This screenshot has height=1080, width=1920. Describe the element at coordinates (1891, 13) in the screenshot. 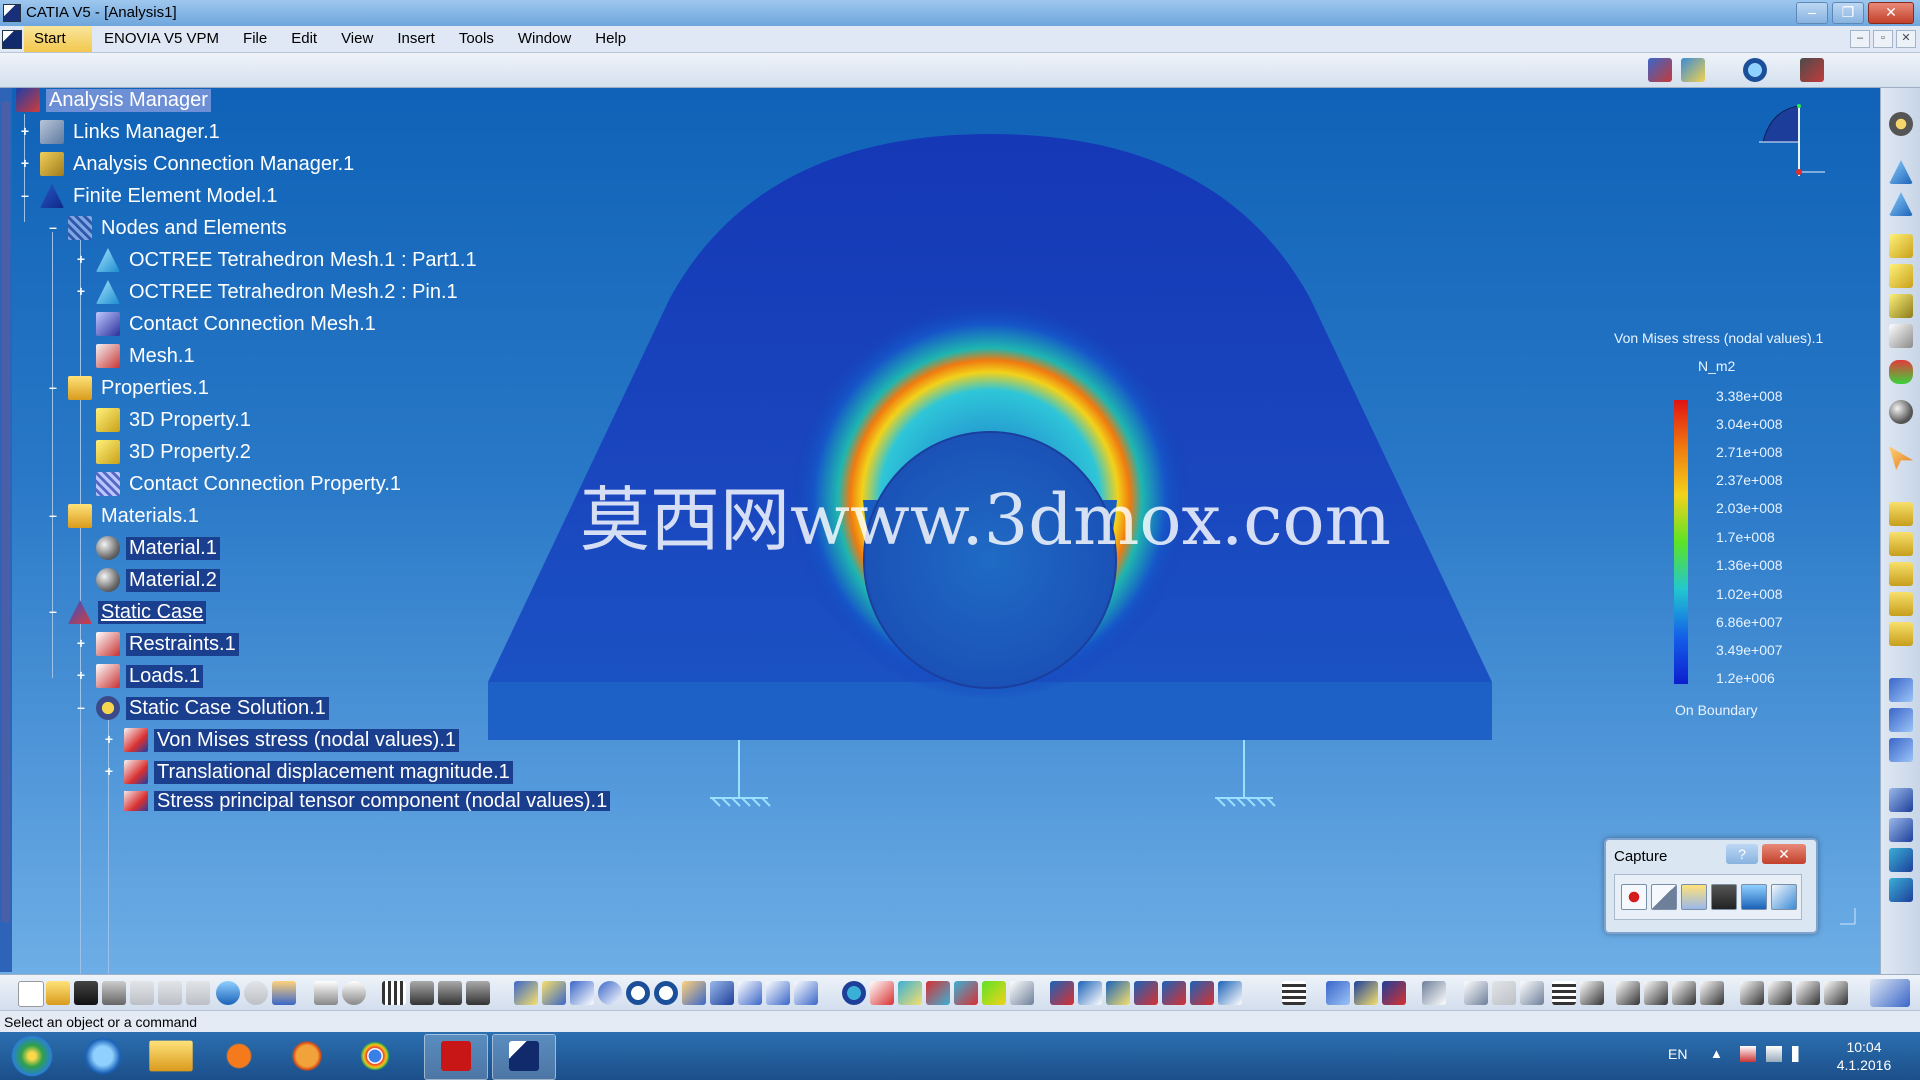

I see `close-button: ✕` at that location.